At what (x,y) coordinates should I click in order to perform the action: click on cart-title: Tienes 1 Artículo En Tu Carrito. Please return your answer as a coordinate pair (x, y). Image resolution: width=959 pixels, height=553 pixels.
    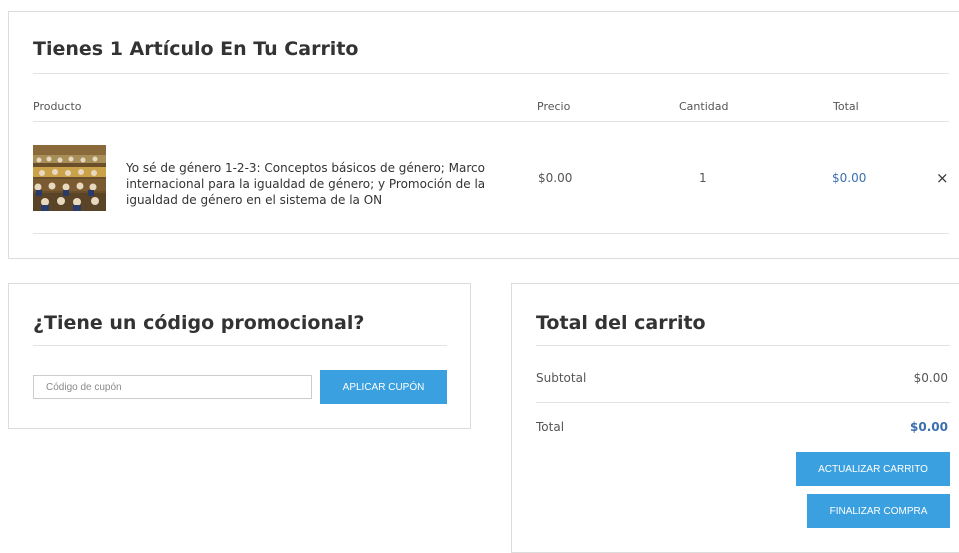
    Looking at the image, I should click on (196, 49).